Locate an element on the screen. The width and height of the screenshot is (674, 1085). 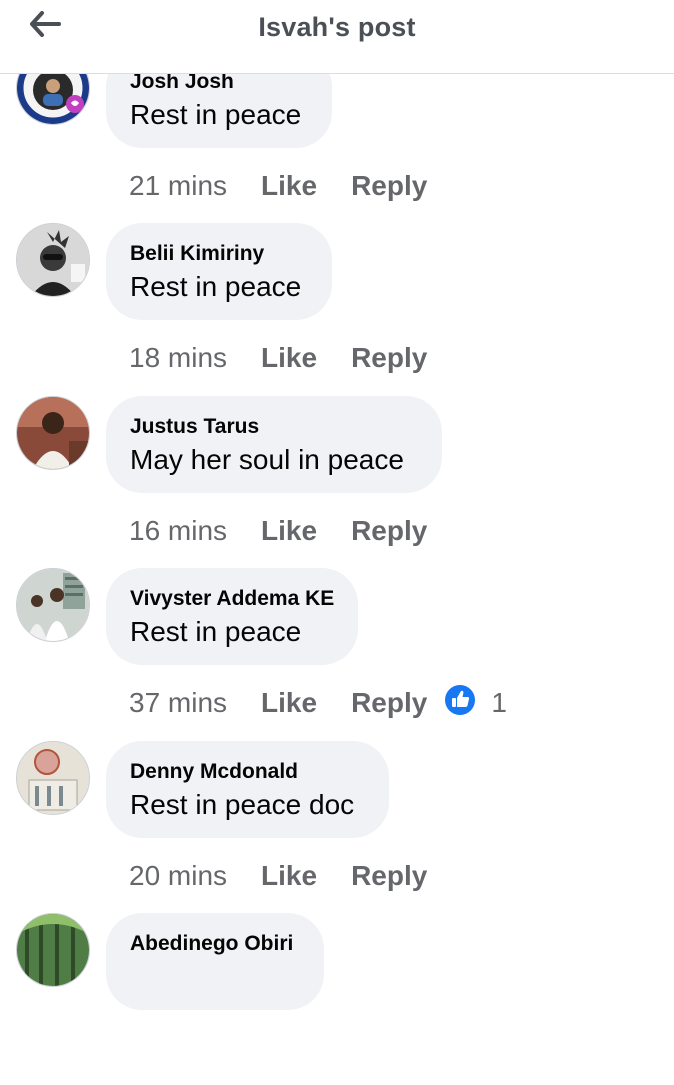
comment-meta: 20 mins Like Reply is located at coordinates (278, 876).